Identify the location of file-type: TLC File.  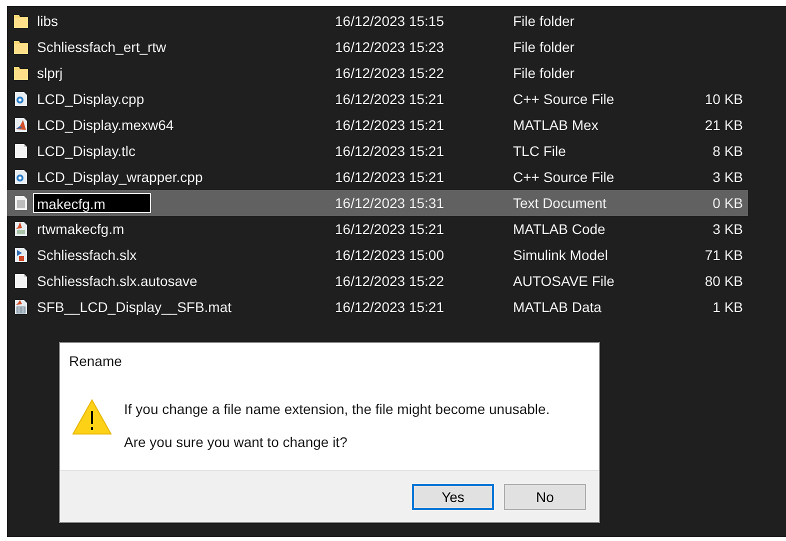
(540, 151).